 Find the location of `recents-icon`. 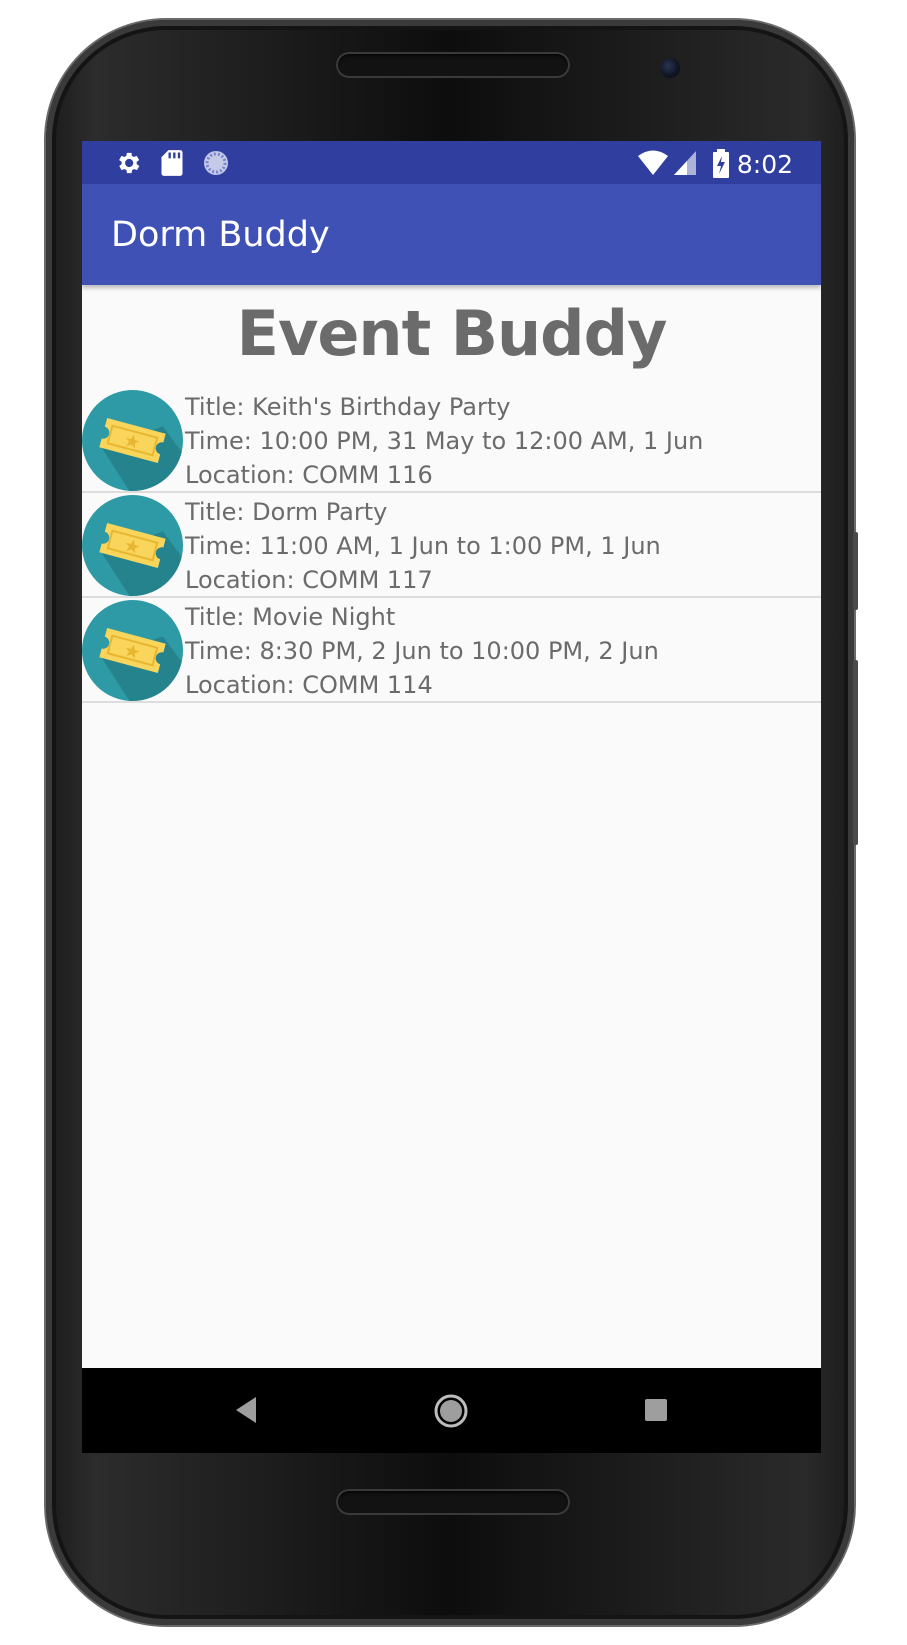

recents-icon is located at coordinates (656, 1410).